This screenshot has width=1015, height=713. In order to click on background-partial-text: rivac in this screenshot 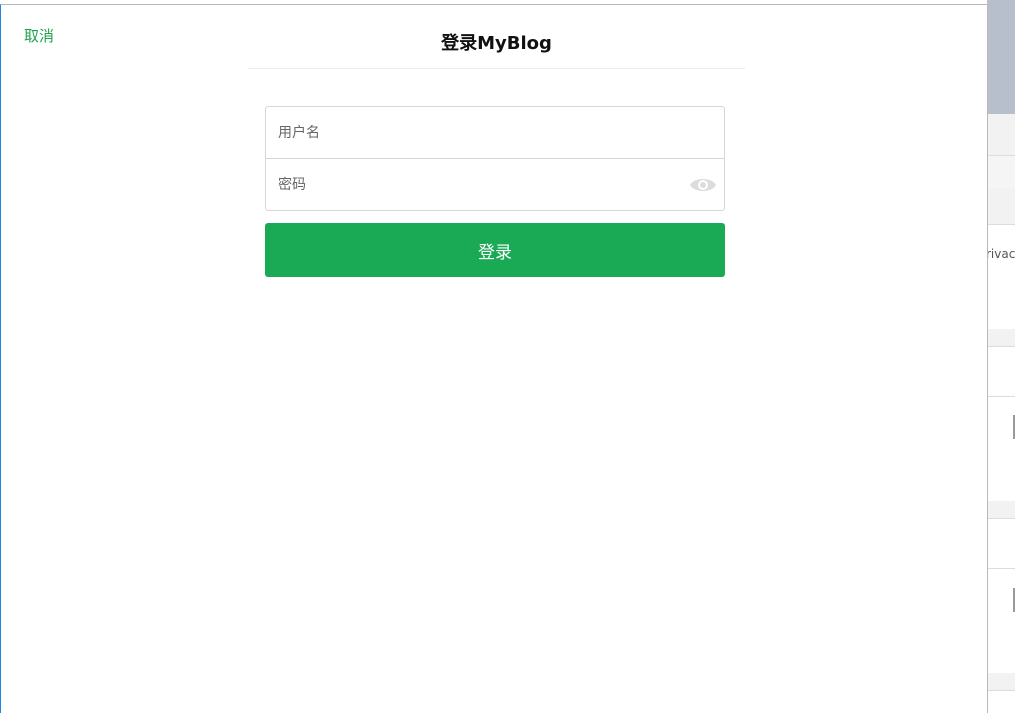, I will do `click(1001, 254)`.